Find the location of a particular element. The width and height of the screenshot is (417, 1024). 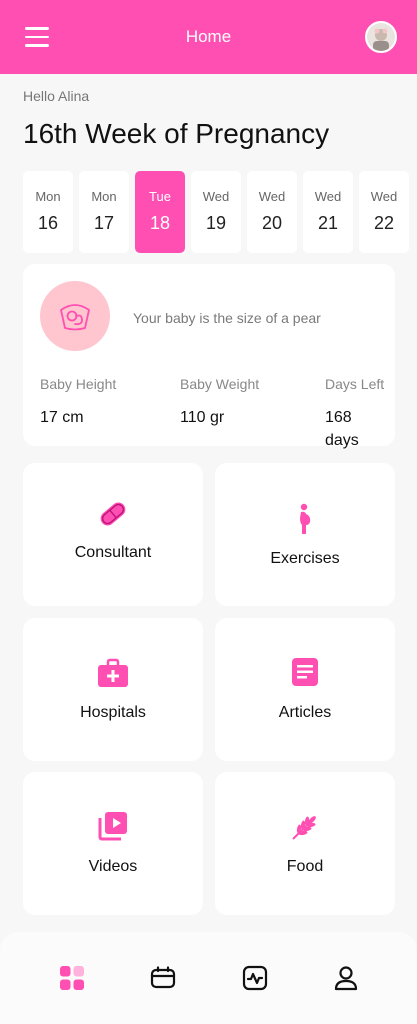

profile-icon is located at coordinates (346, 978).